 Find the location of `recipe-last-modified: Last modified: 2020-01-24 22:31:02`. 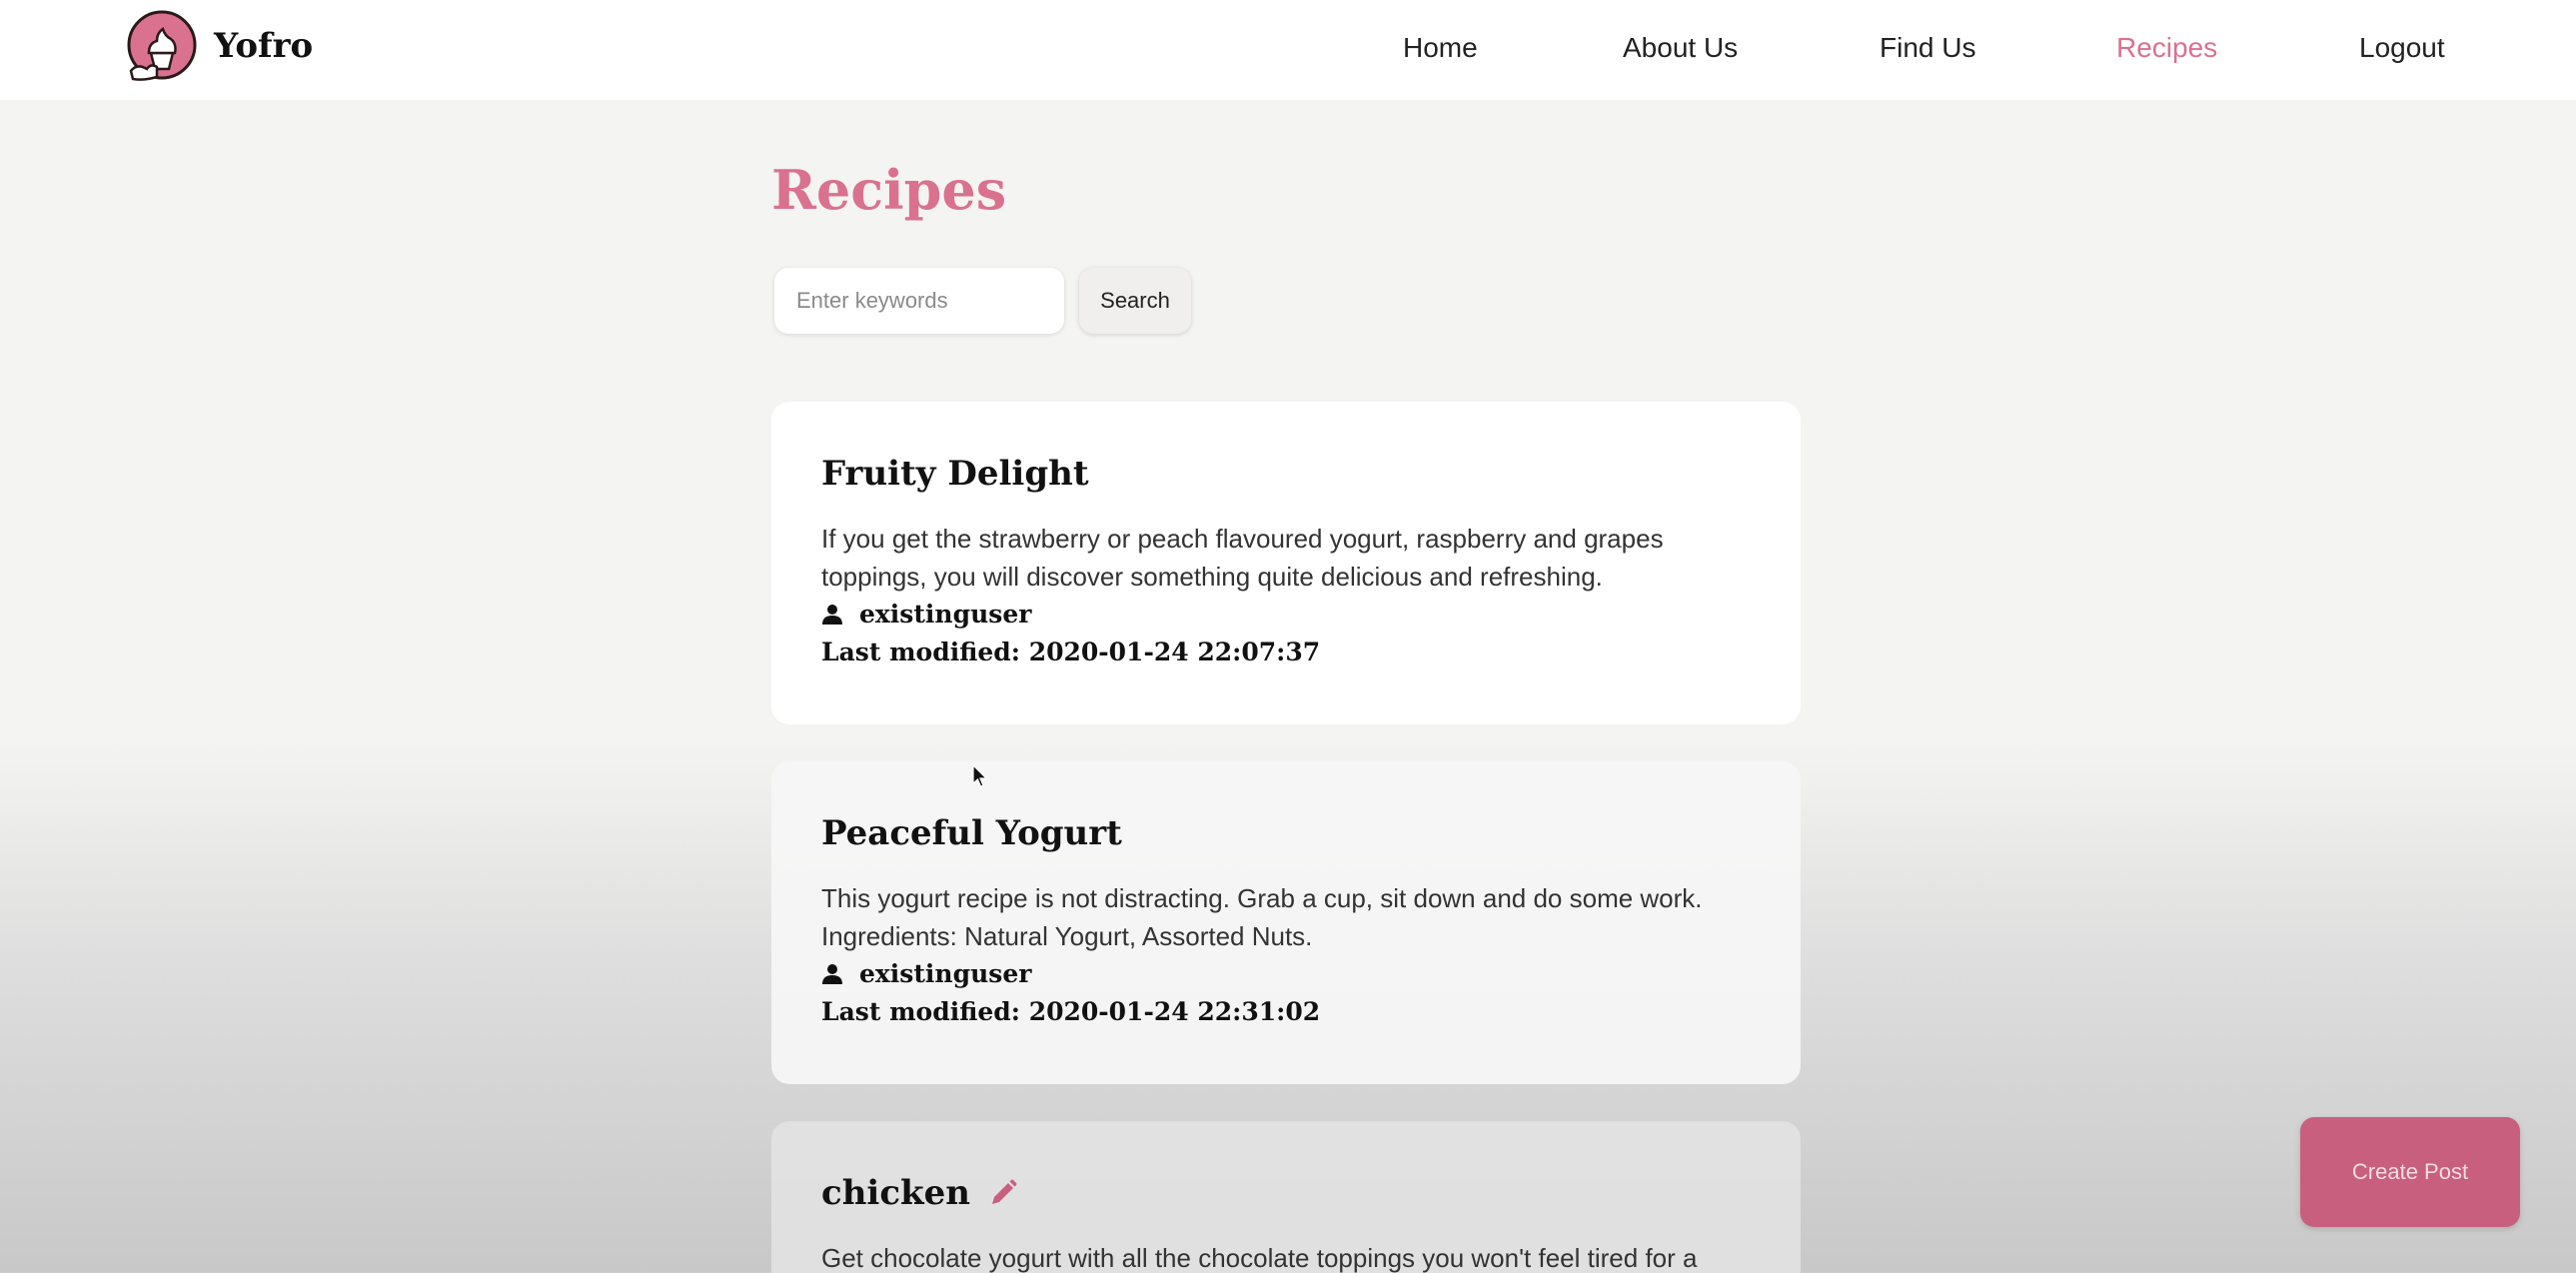

recipe-last-modified: Last modified: 2020-01-24 22:31:02 is located at coordinates (1071, 1011).